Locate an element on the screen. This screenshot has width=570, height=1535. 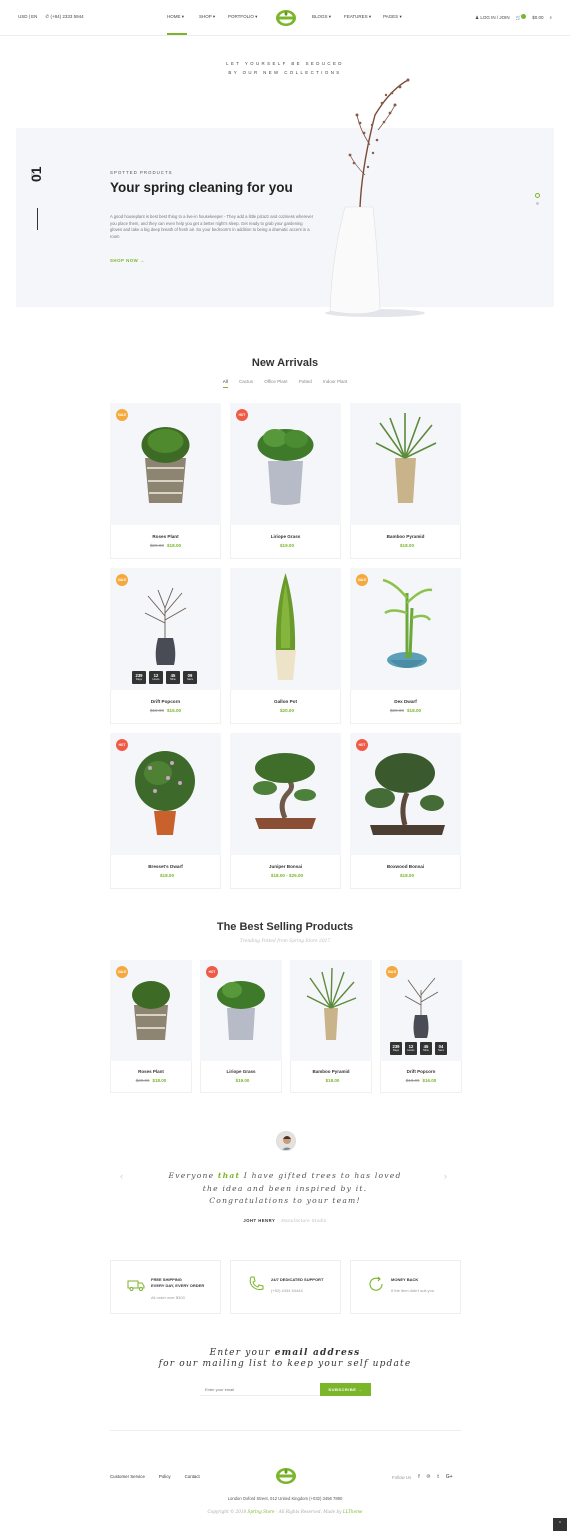
nav-pages: PAGES ▾ is located at coordinates (392, 17).